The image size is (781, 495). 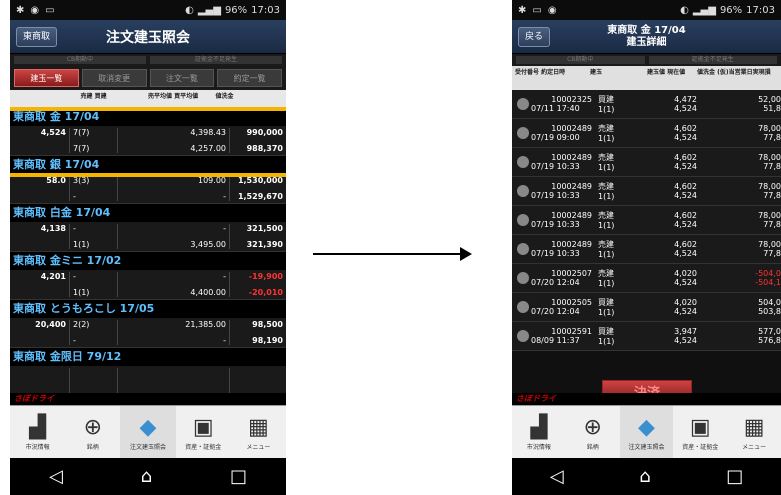 What do you see at coordinates (182, 78) in the screenshot?
I see `tab-orders: 注文一覧` at bounding box center [182, 78].